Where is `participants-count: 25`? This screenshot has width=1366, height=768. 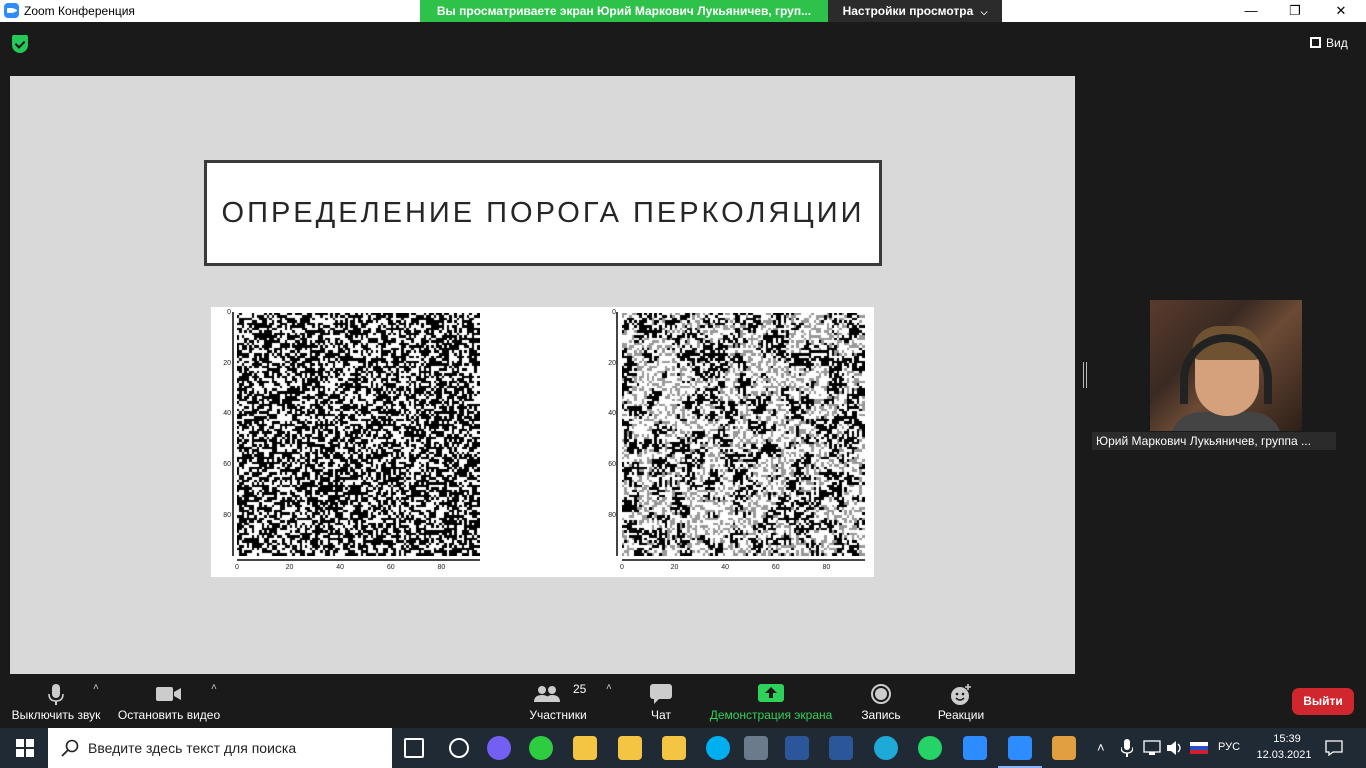 participants-count: 25 is located at coordinates (580, 689).